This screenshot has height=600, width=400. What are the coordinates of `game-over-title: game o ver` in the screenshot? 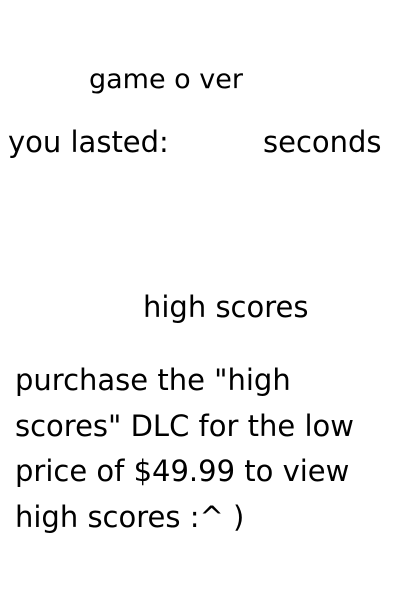 It's located at (166, 79).